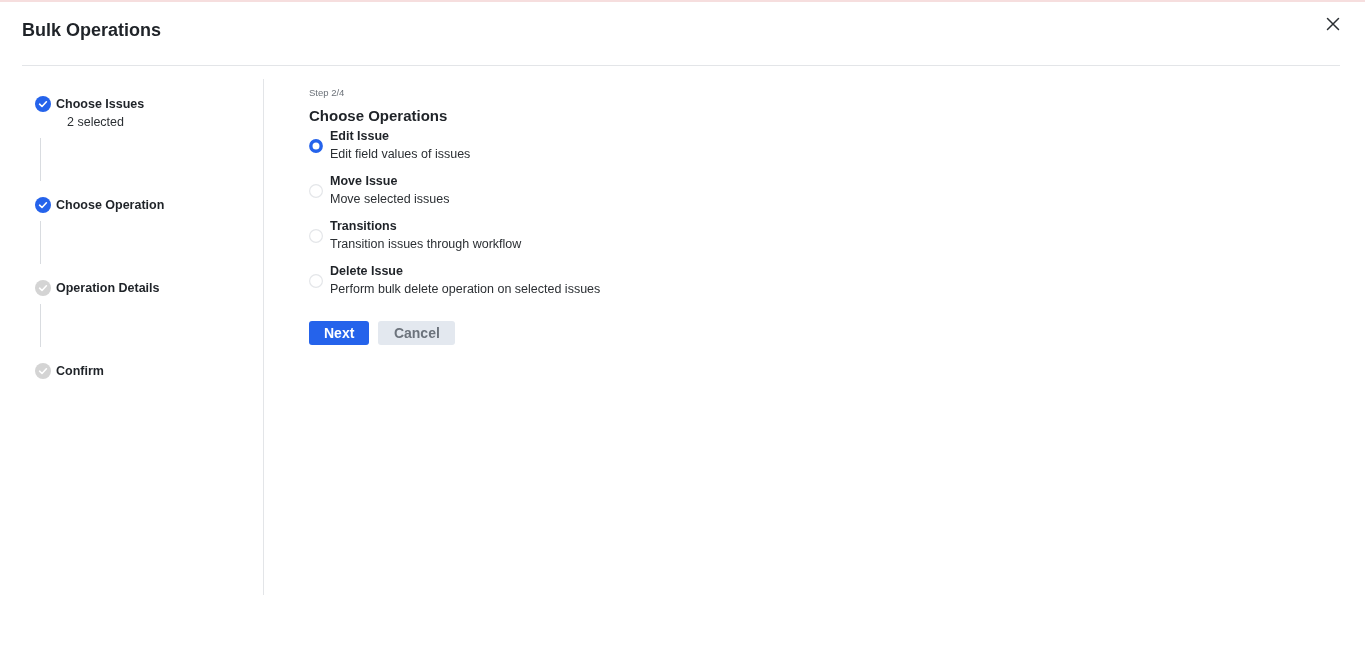  What do you see at coordinates (417, 333) in the screenshot?
I see `cancel-button: Cancel` at bounding box center [417, 333].